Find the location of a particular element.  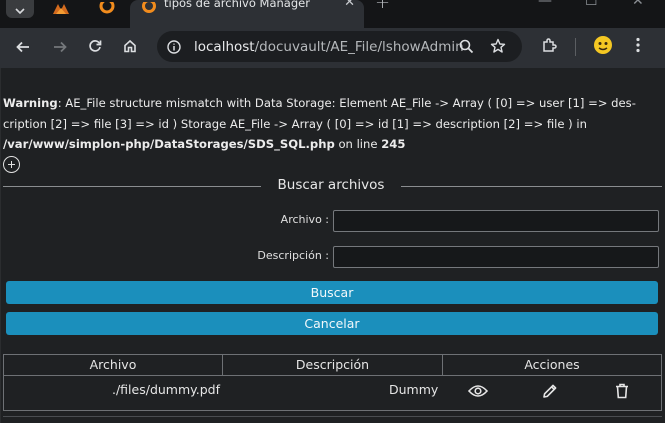

minimize-icon: — is located at coordinates (545, 4).